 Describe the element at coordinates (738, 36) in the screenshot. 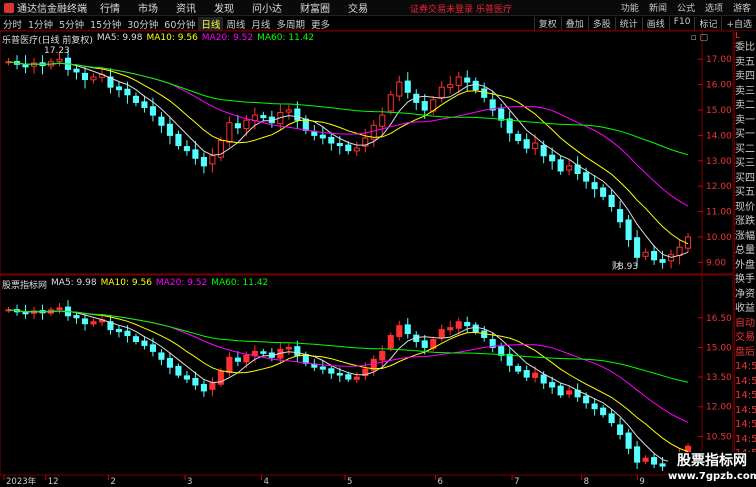

I see `side-header: L` at that location.